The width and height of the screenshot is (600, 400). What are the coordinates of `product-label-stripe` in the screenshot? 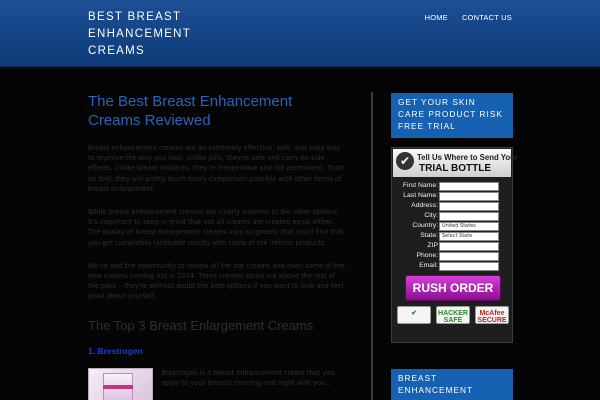 It's located at (118, 386).